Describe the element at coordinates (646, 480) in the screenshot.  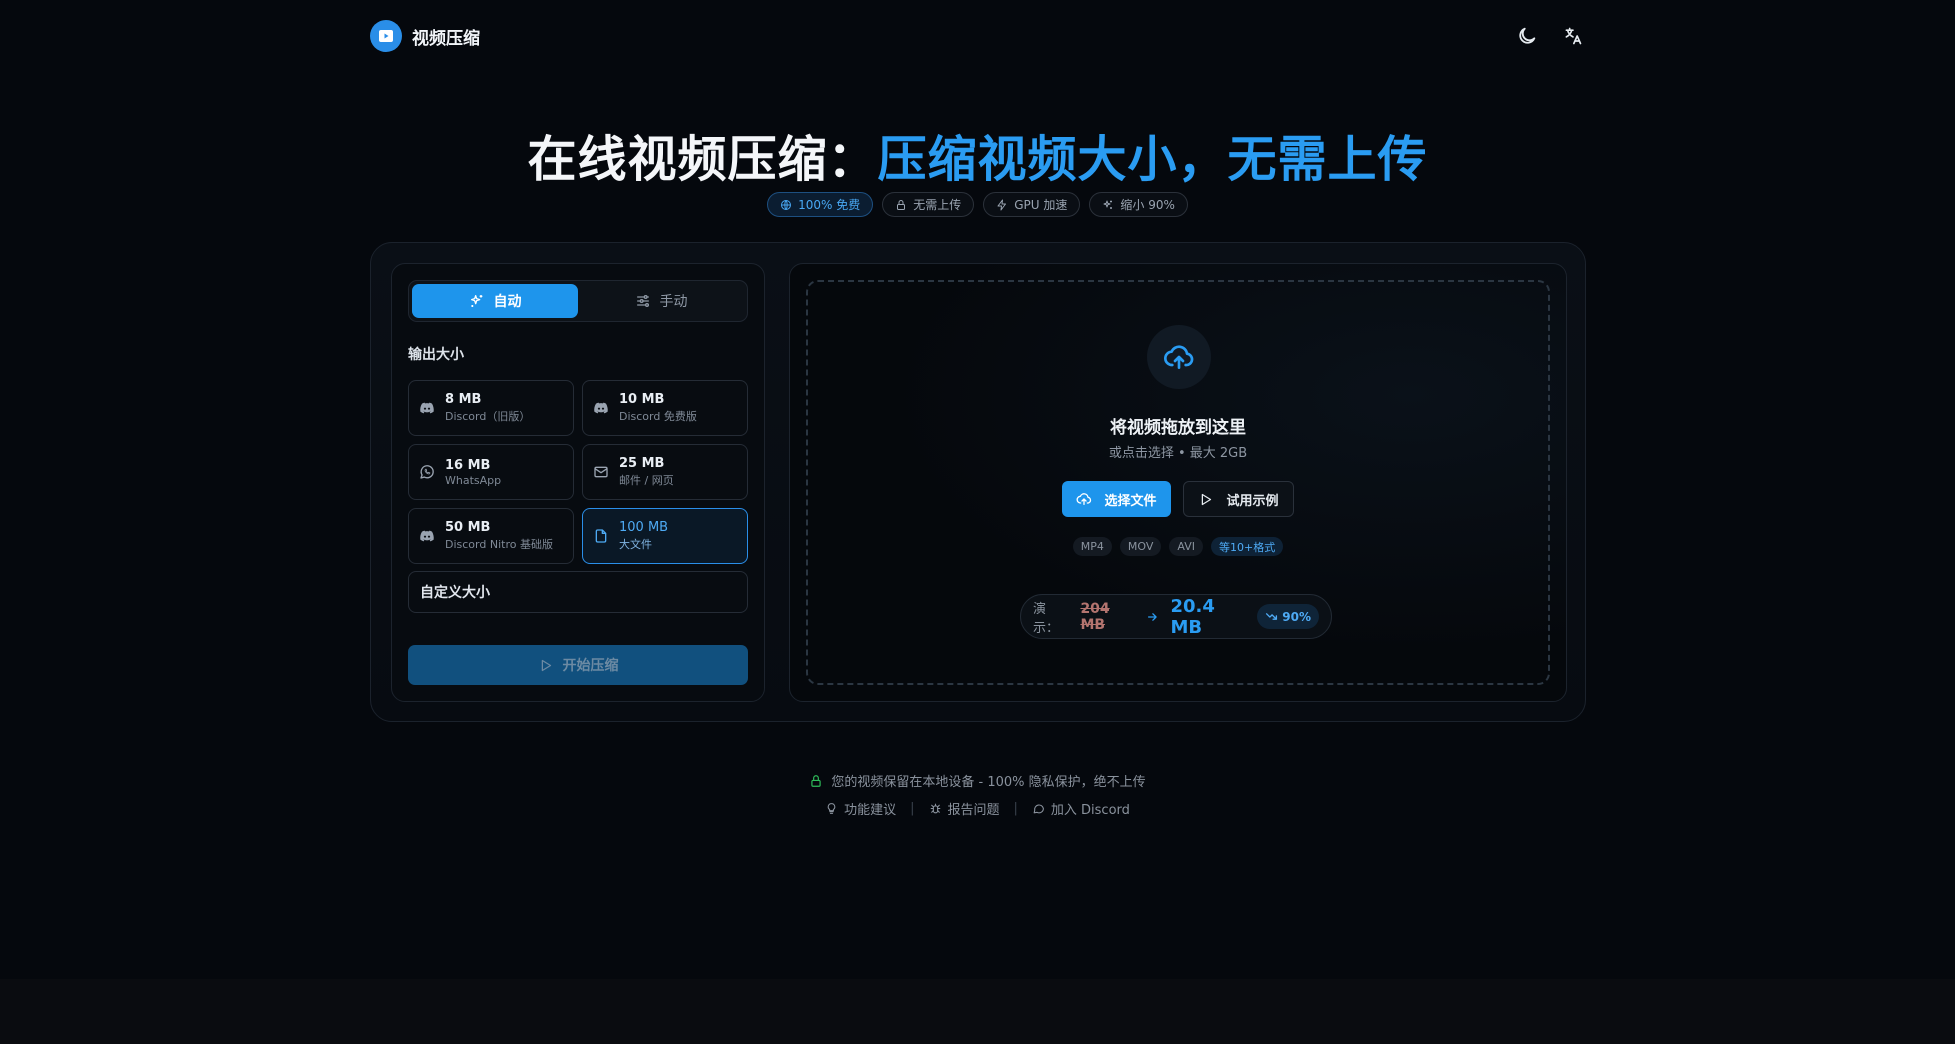
I see `size-description: 邮件 / 网页` at that location.